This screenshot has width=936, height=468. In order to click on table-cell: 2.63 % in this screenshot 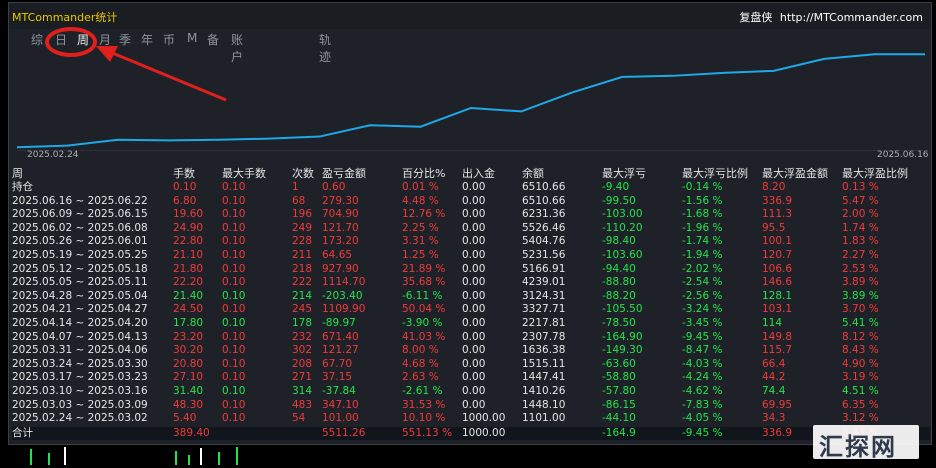, I will do `click(420, 377)`.